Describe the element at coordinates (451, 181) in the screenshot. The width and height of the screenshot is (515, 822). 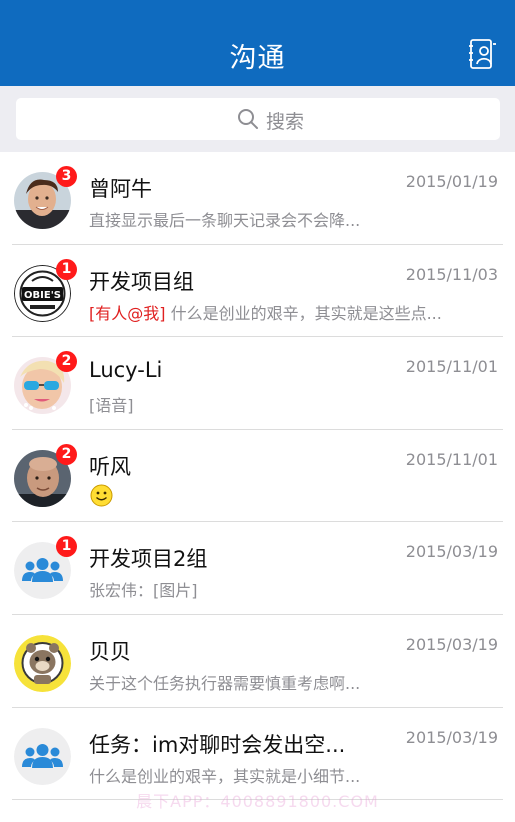
I see `conversation-time: 2015/01/19` at that location.